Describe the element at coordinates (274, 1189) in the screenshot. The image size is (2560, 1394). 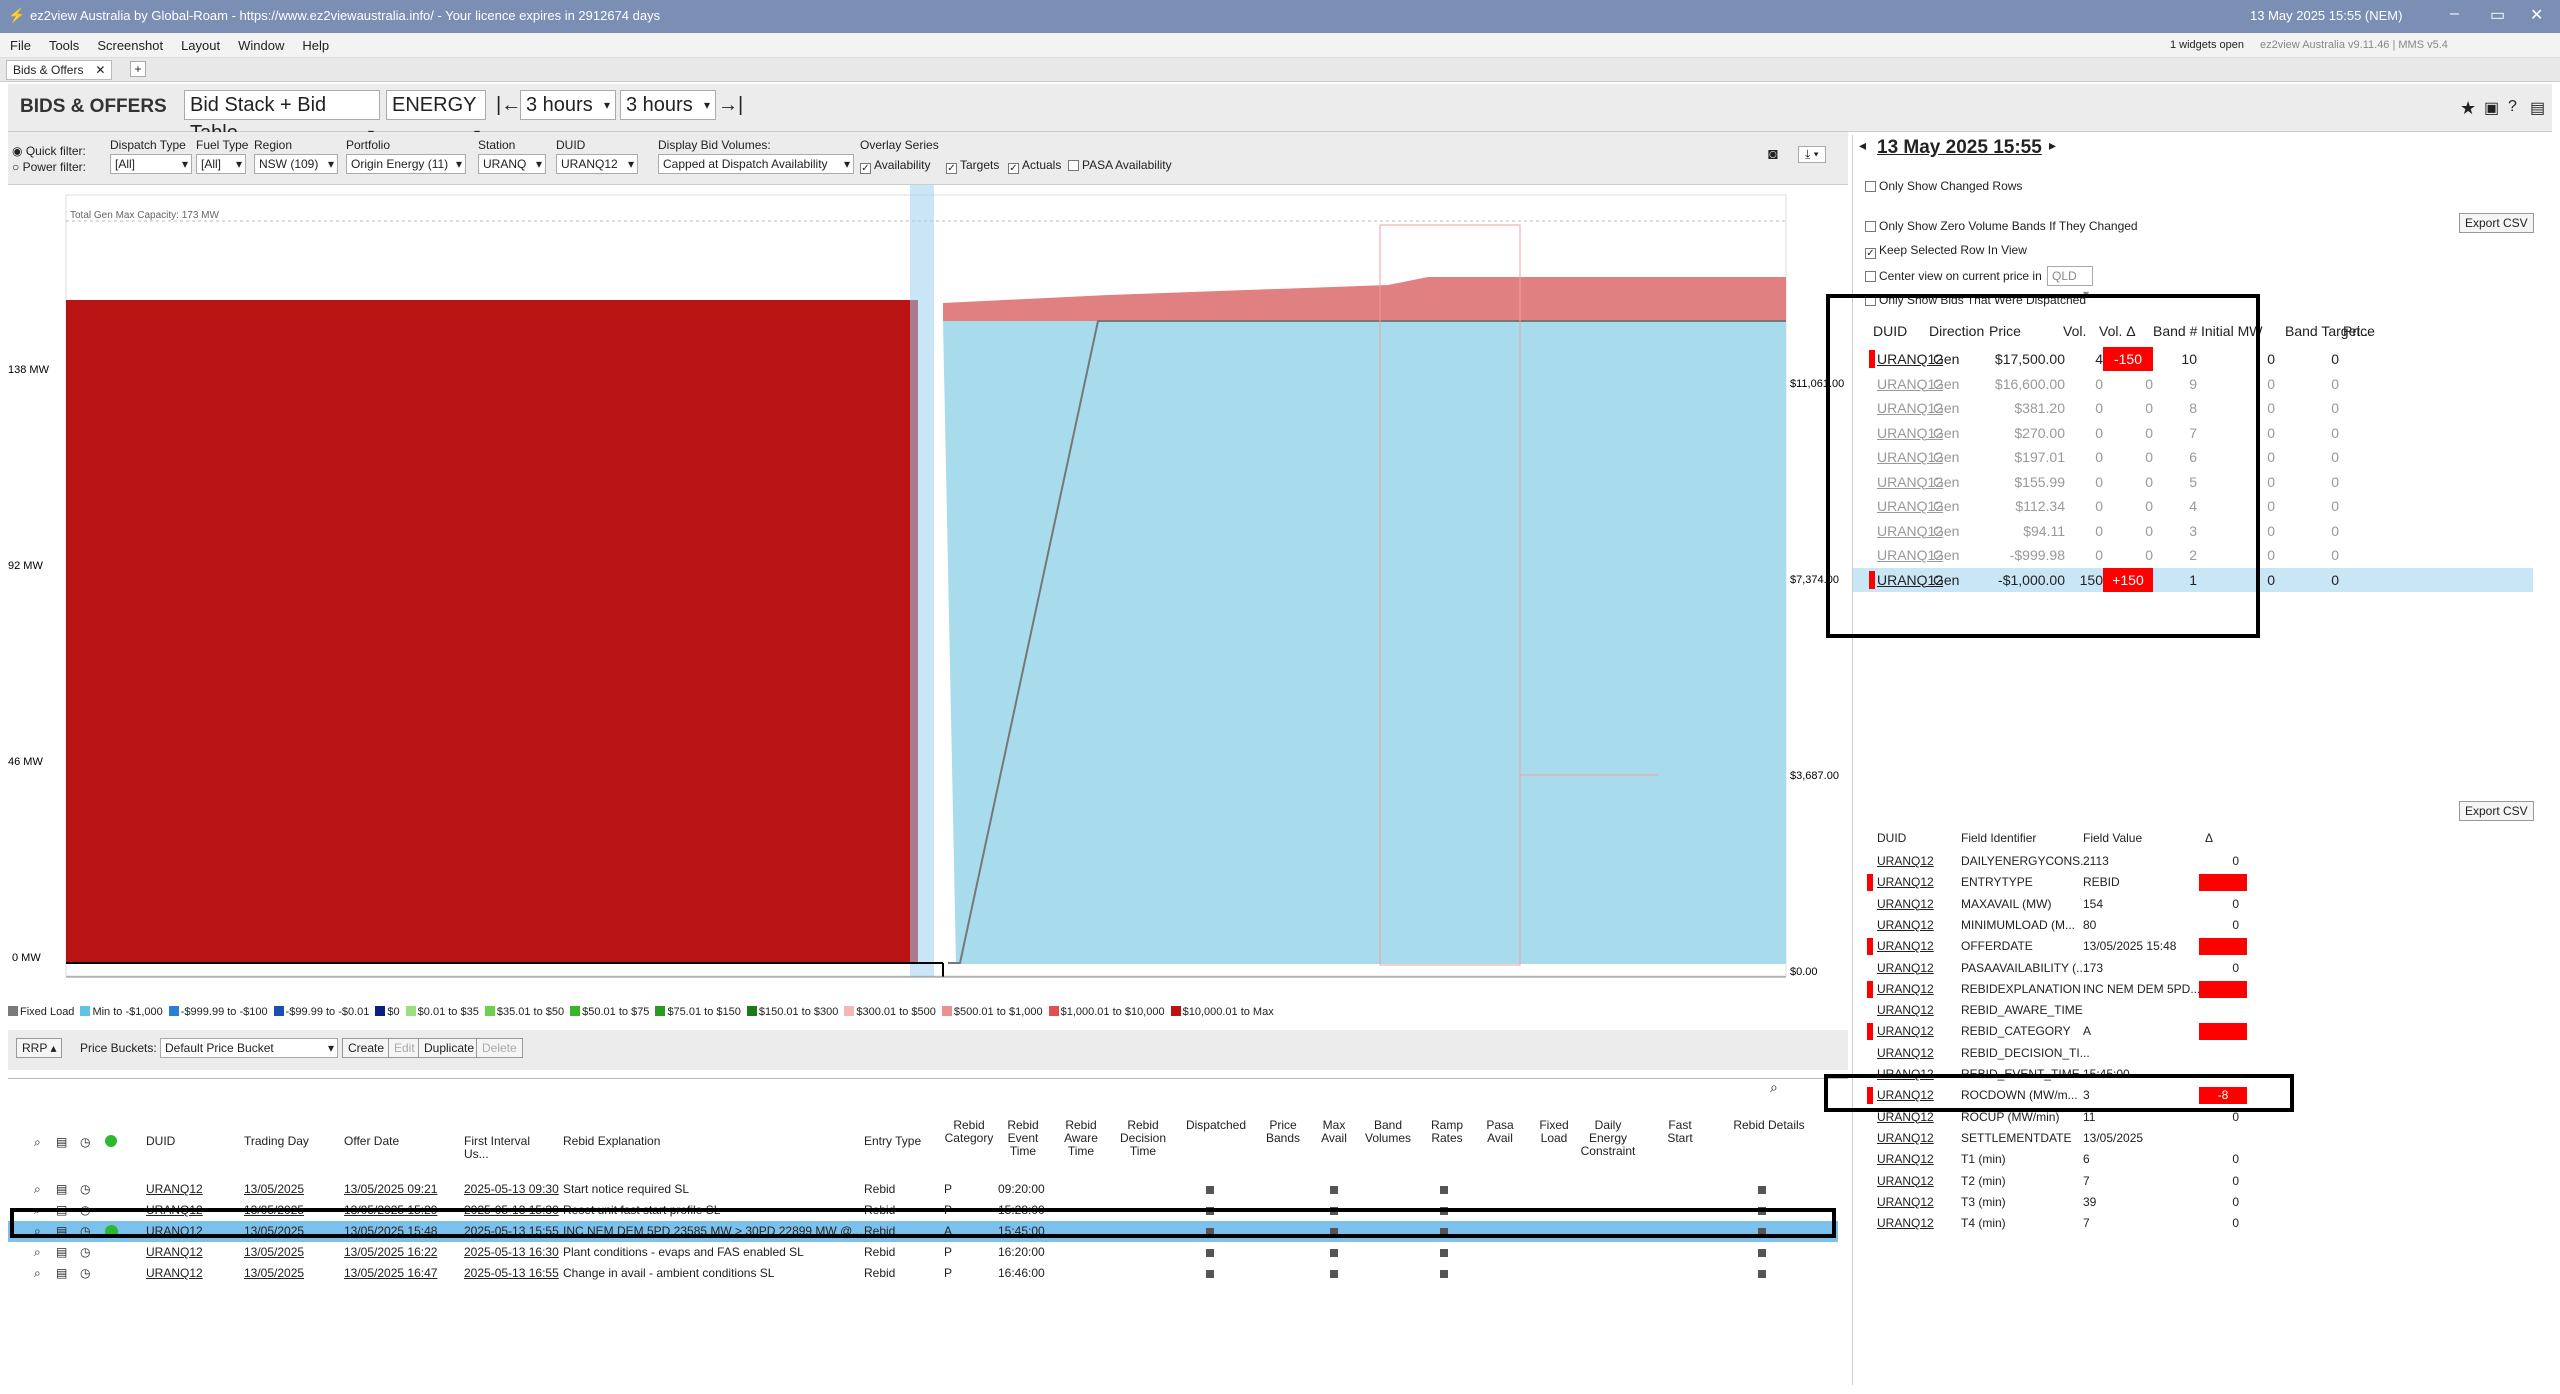
I see `cell-day: 13/05/2025` at that location.